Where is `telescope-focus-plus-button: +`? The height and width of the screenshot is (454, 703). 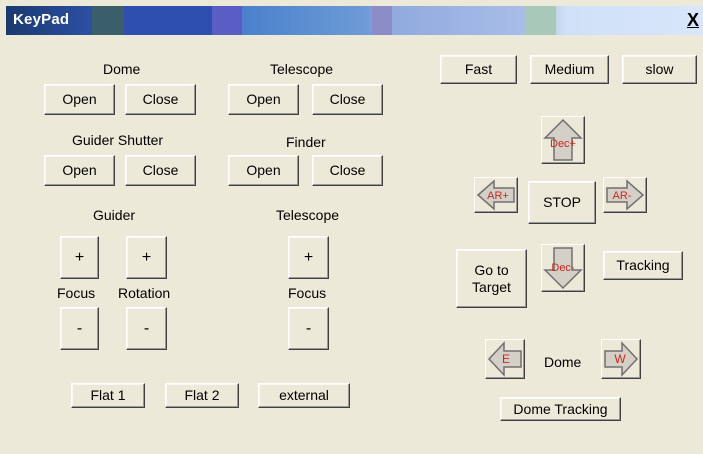 telescope-focus-plus-button: + is located at coordinates (308, 257).